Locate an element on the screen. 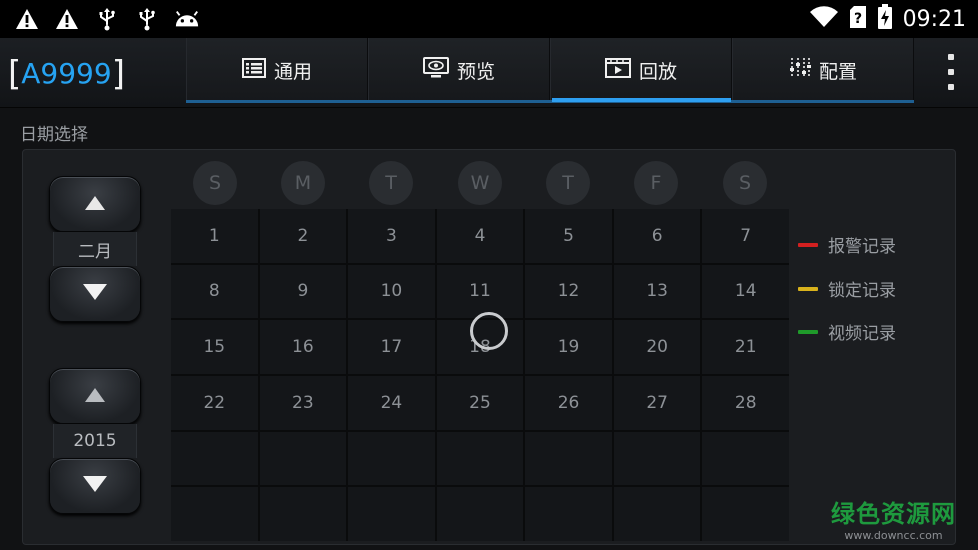  year-up-button is located at coordinates (95, 396).